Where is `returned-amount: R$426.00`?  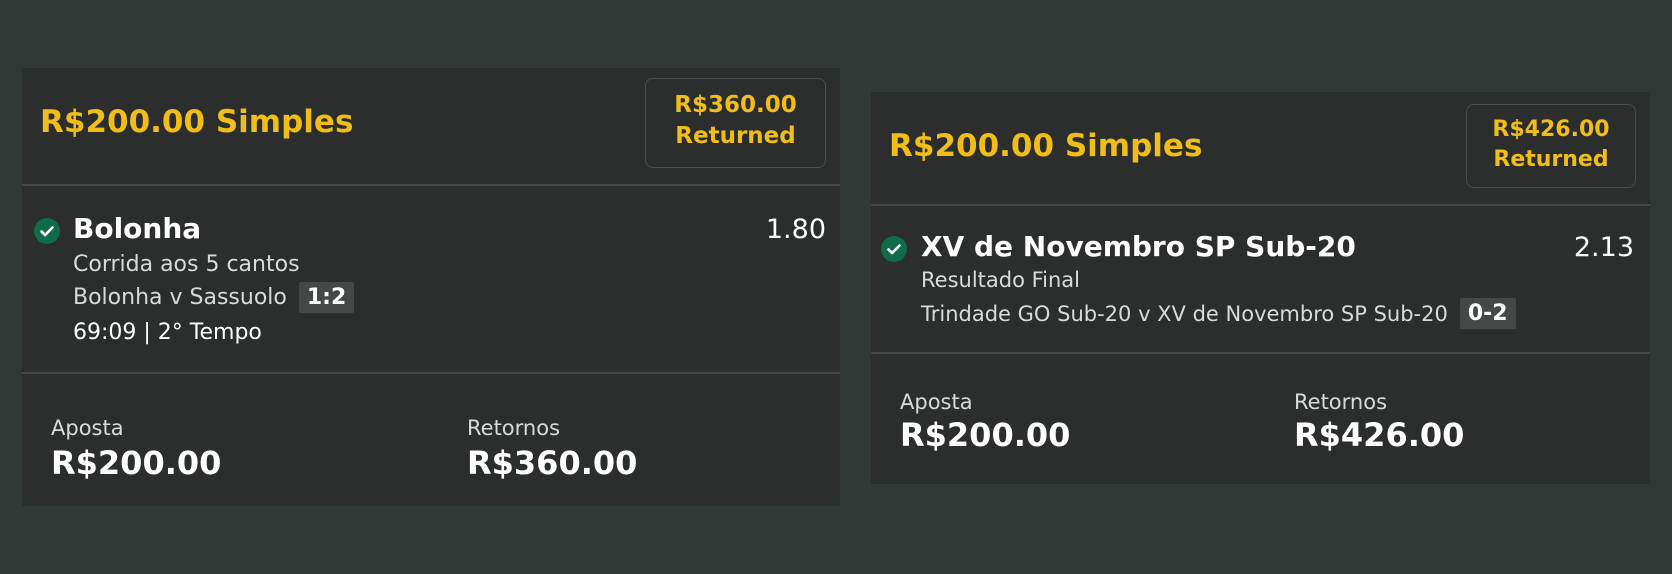
returned-amount: R$426.00 is located at coordinates (1551, 129).